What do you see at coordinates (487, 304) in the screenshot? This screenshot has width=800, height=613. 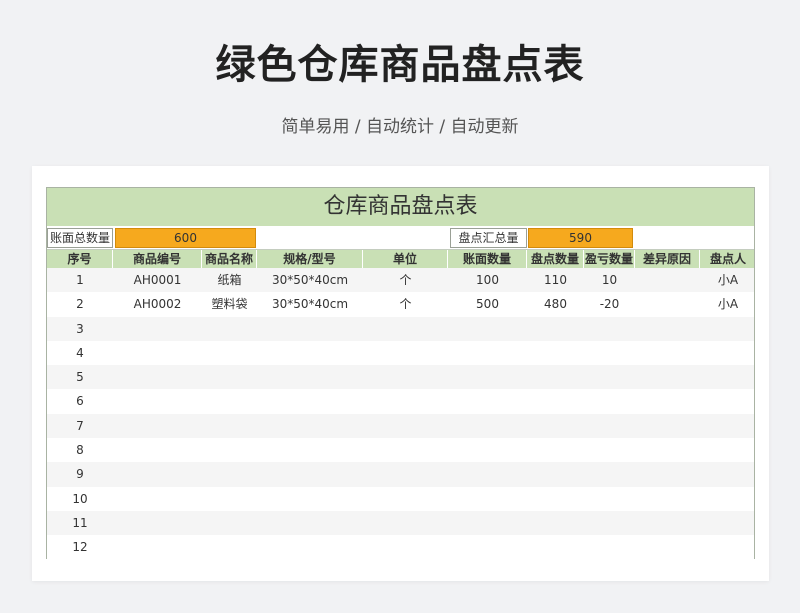 I see `table-cell: 500` at bounding box center [487, 304].